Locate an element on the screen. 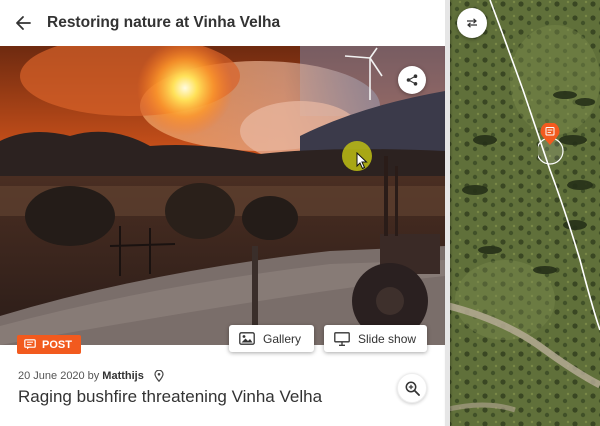 Image resolution: width=600 pixels, height=426 pixels. post-title: Raging bushfire threatening Vinha Velha is located at coordinates (170, 396).